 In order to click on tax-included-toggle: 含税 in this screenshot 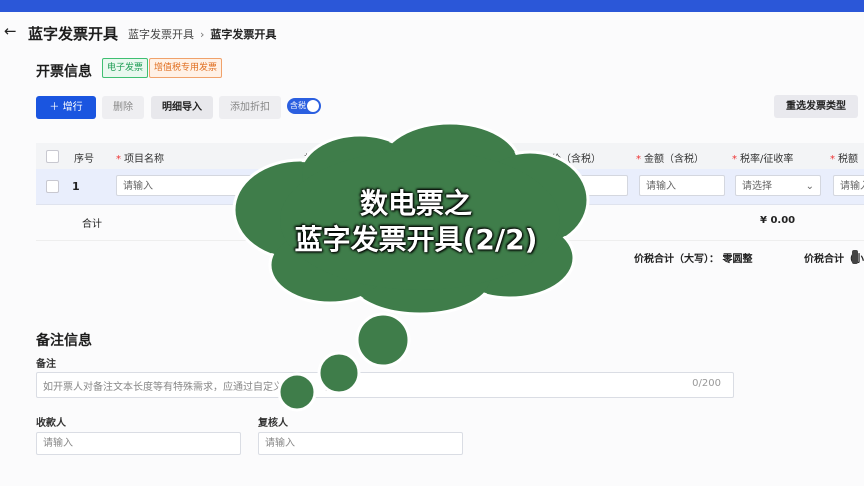, I will do `click(304, 106)`.